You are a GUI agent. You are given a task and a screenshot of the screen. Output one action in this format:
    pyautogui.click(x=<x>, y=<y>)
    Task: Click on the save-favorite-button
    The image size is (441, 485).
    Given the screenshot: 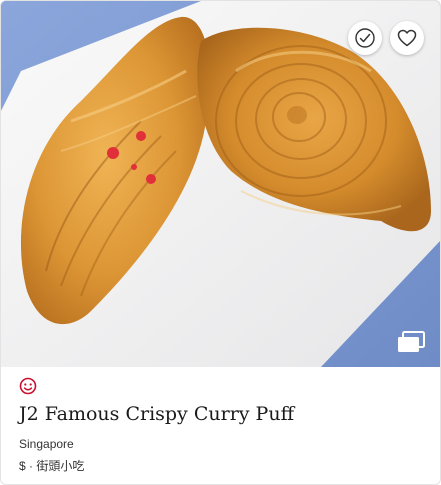 What is the action you would take?
    pyautogui.click(x=407, y=38)
    